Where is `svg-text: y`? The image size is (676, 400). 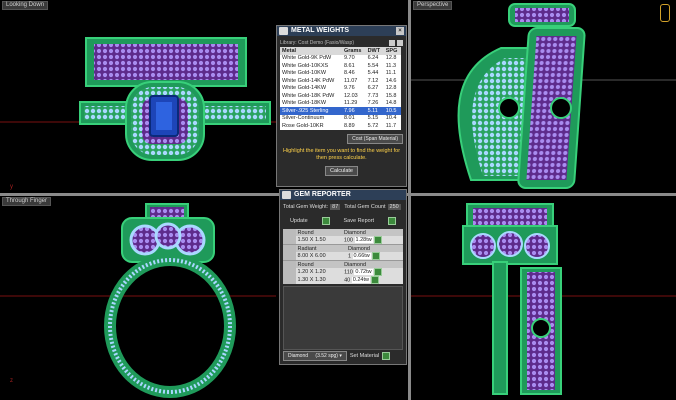 svg-text: y is located at coordinates (11, 187).